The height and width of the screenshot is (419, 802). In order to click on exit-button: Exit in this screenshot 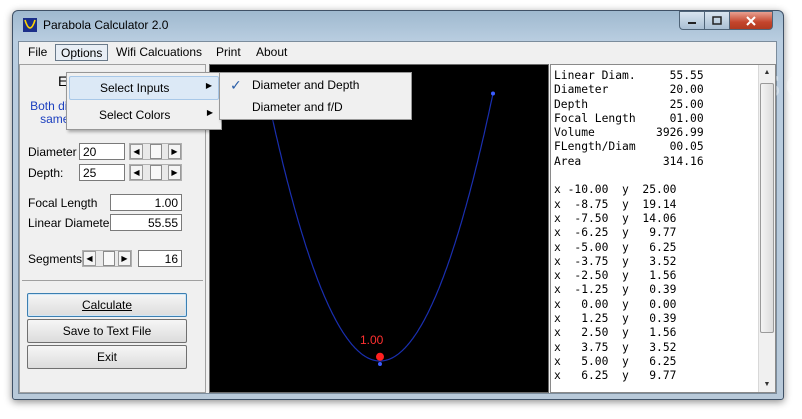, I will do `click(107, 357)`.